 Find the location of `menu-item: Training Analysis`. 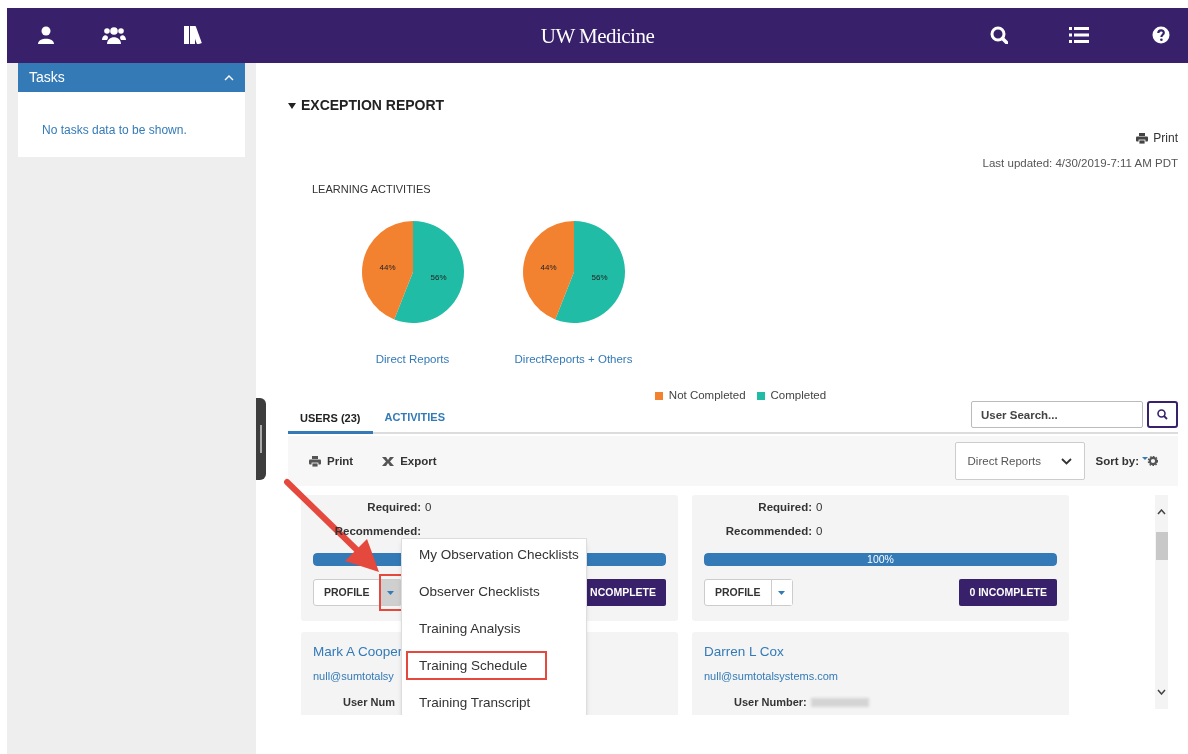

menu-item: Training Analysis is located at coordinates (470, 629).